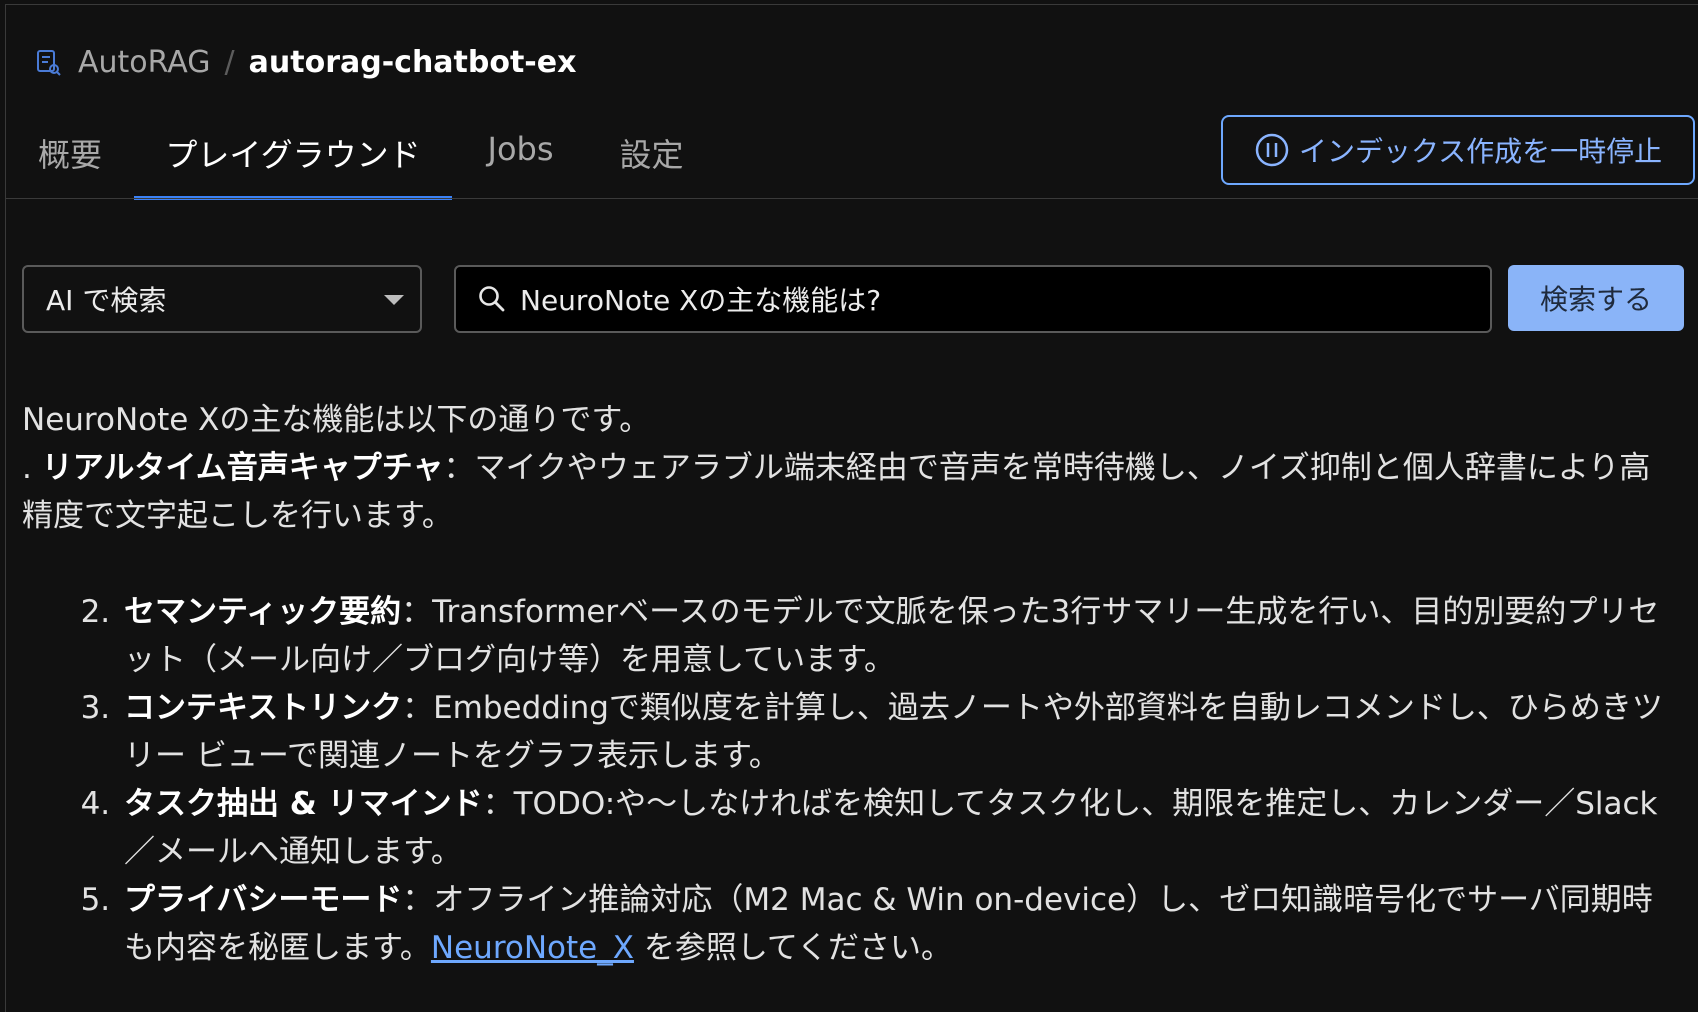  What do you see at coordinates (303, 804) in the screenshot?
I see `answer-item-4-title: タスク抽出 & リマインド` at bounding box center [303, 804].